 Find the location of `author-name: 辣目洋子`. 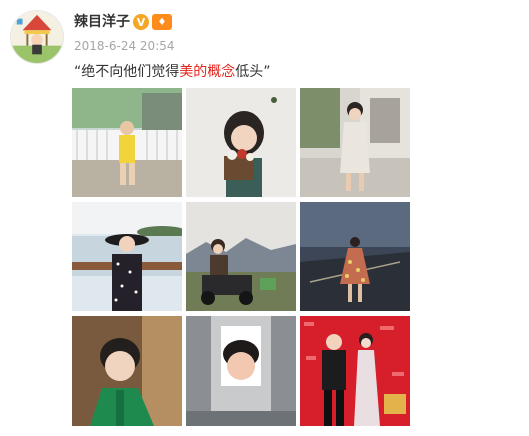

author-name: 辣目洋子 is located at coordinates (102, 22).